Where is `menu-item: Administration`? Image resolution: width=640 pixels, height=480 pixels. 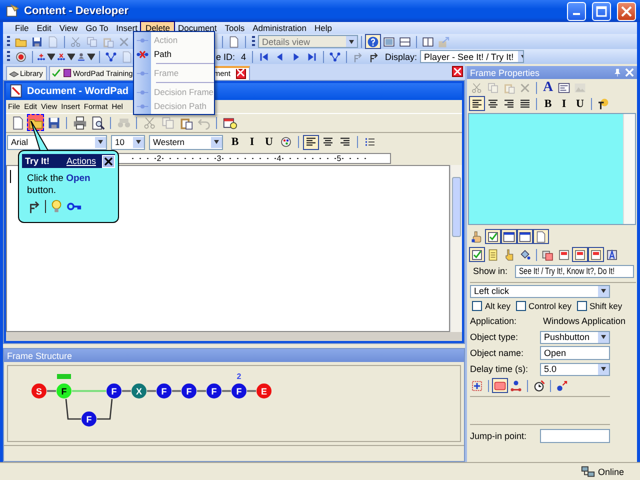 menu-item: Administration is located at coordinates (279, 28).